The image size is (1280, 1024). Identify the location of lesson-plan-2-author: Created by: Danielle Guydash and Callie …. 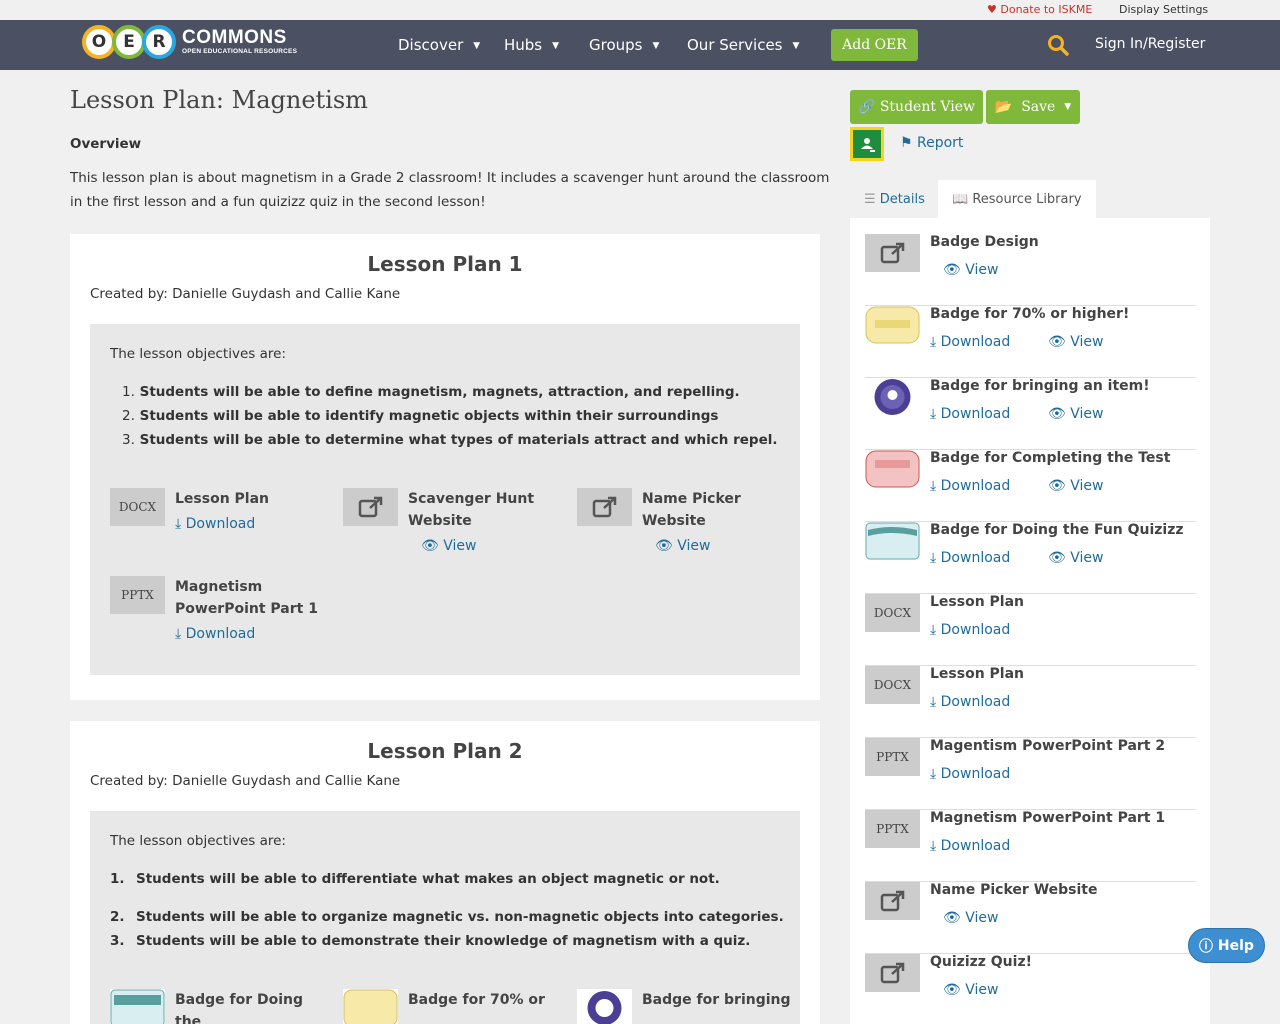
(245, 781).